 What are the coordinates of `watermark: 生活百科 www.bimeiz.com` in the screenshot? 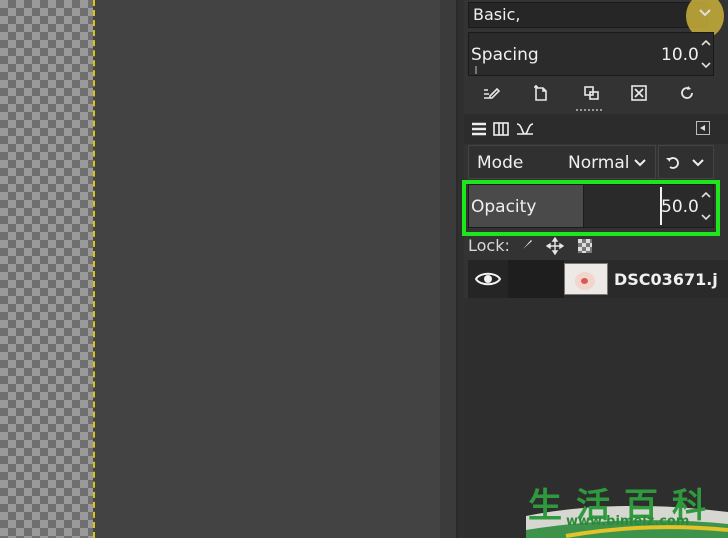 It's located at (627, 508).